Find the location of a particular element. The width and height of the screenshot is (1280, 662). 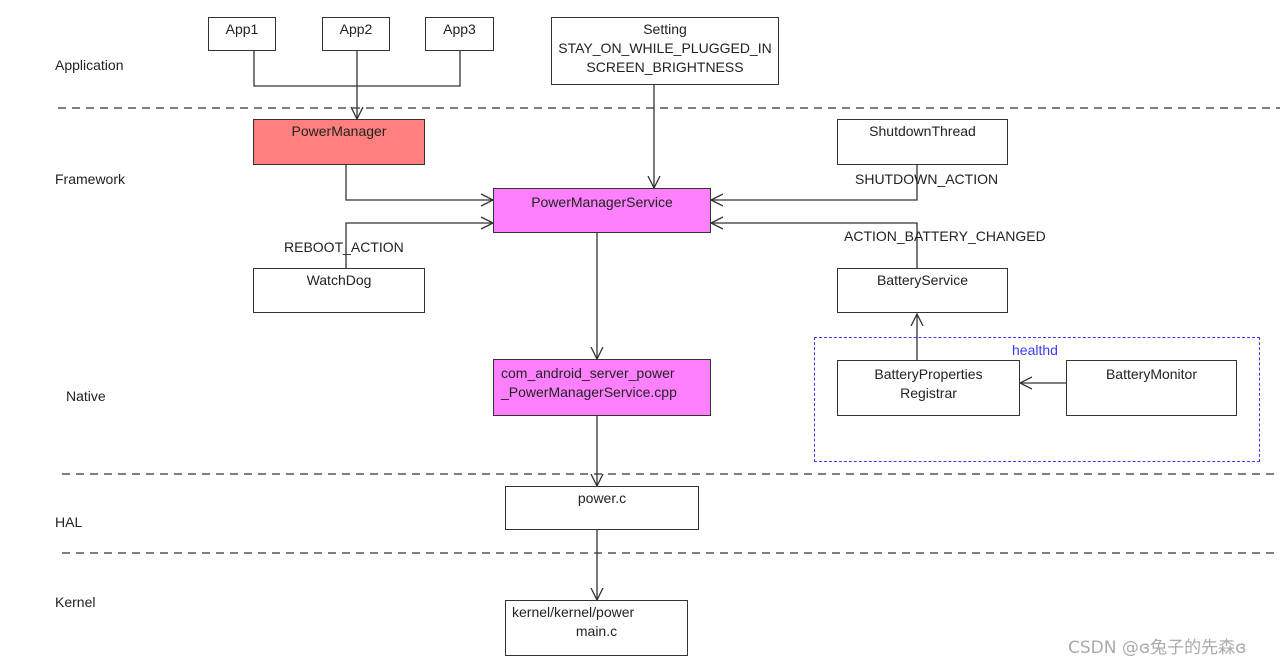

node-kernel-path-label: kernel/kernel/power is located at coordinates (573, 612).